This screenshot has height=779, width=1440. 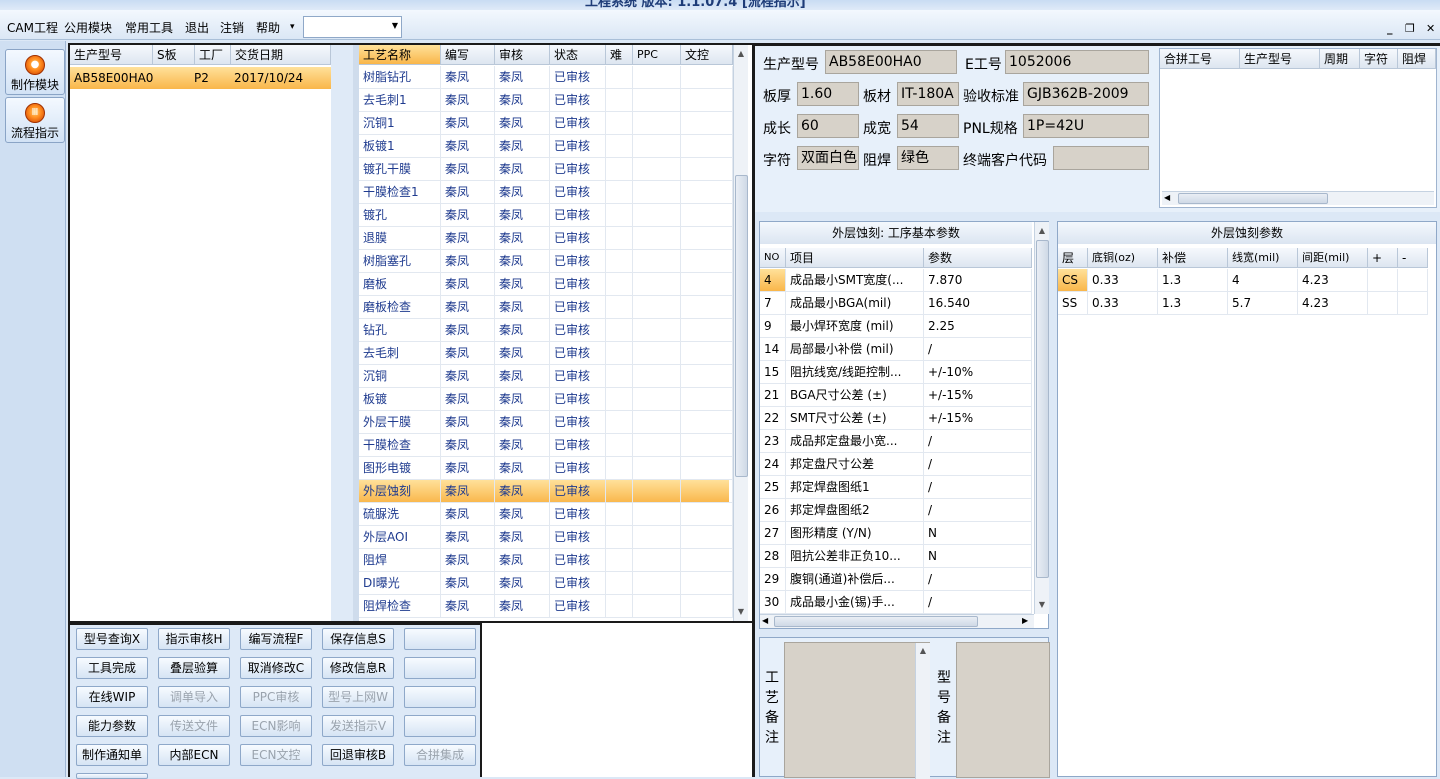 What do you see at coordinates (578, 55) in the screenshot?
I see `col-header: 状态` at bounding box center [578, 55].